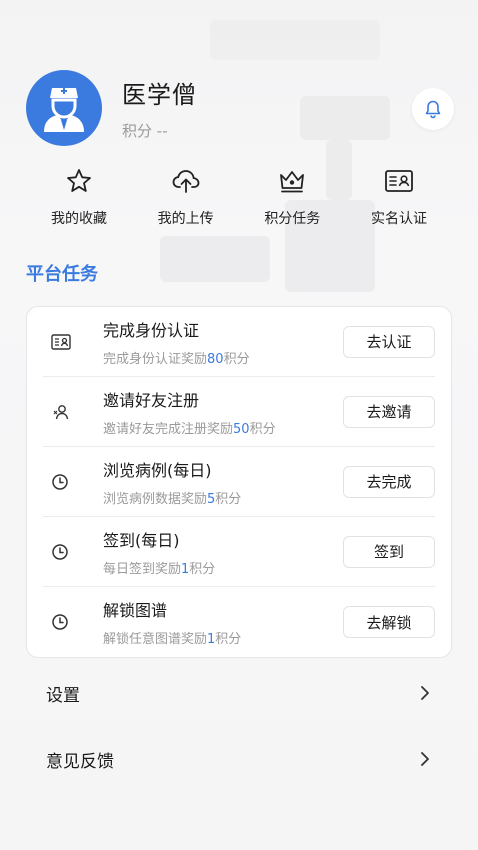 This screenshot has width=478, height=850. I want to click on task-row: 完成身份认证 完成身份认证奖励80积分 去认证, so click(239, 342).